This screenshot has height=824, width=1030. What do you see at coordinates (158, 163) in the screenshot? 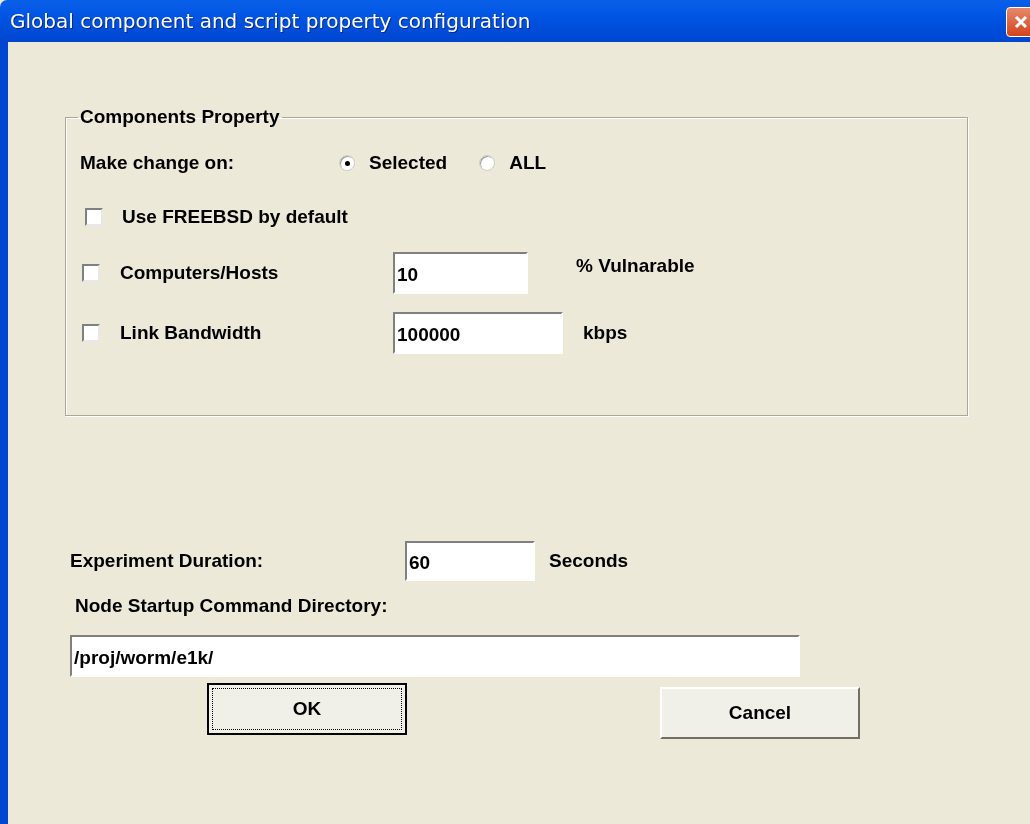
I see `make-change-label: Make change on:` at bounding box center [158, 163].